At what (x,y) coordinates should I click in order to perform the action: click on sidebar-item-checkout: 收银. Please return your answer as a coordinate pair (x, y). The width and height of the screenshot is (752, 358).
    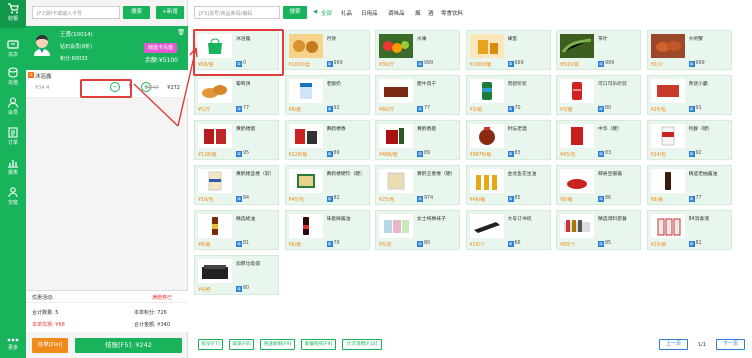
    Looking at the image, I should click on (13, 14).